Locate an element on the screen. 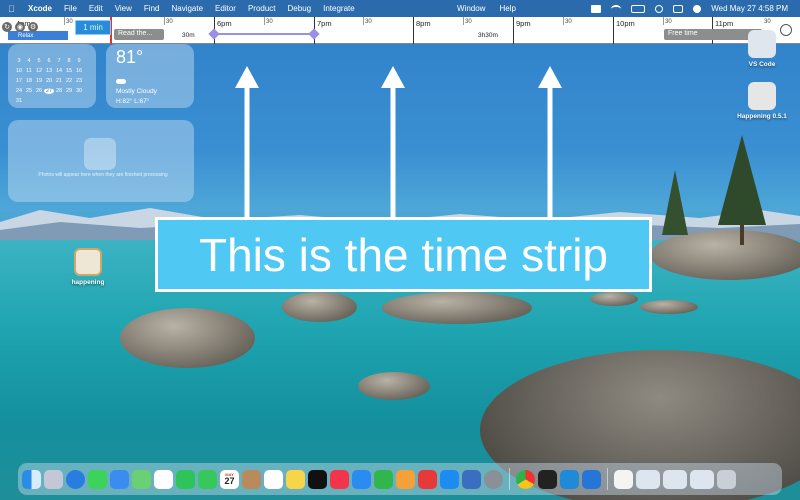 This screenshot has height=500, width=800. photos-app-icon is located at coordinates (163, 479).